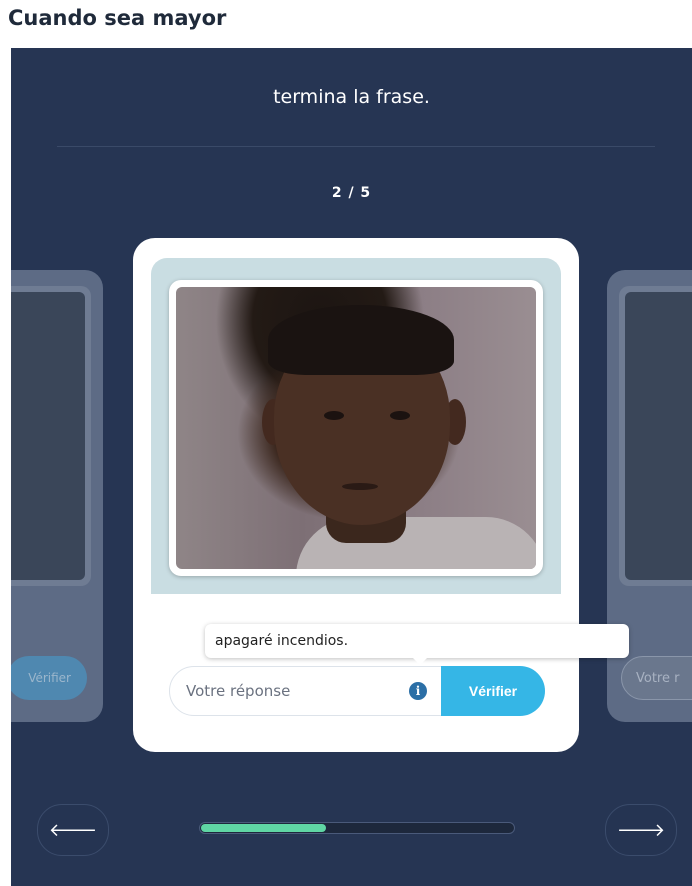 The height and width of the screenshot is (886, 692). Describe the element at coordinates (49, 678) in the screenshot. I see `previous-card-verify-button: Vérifier` at that location.